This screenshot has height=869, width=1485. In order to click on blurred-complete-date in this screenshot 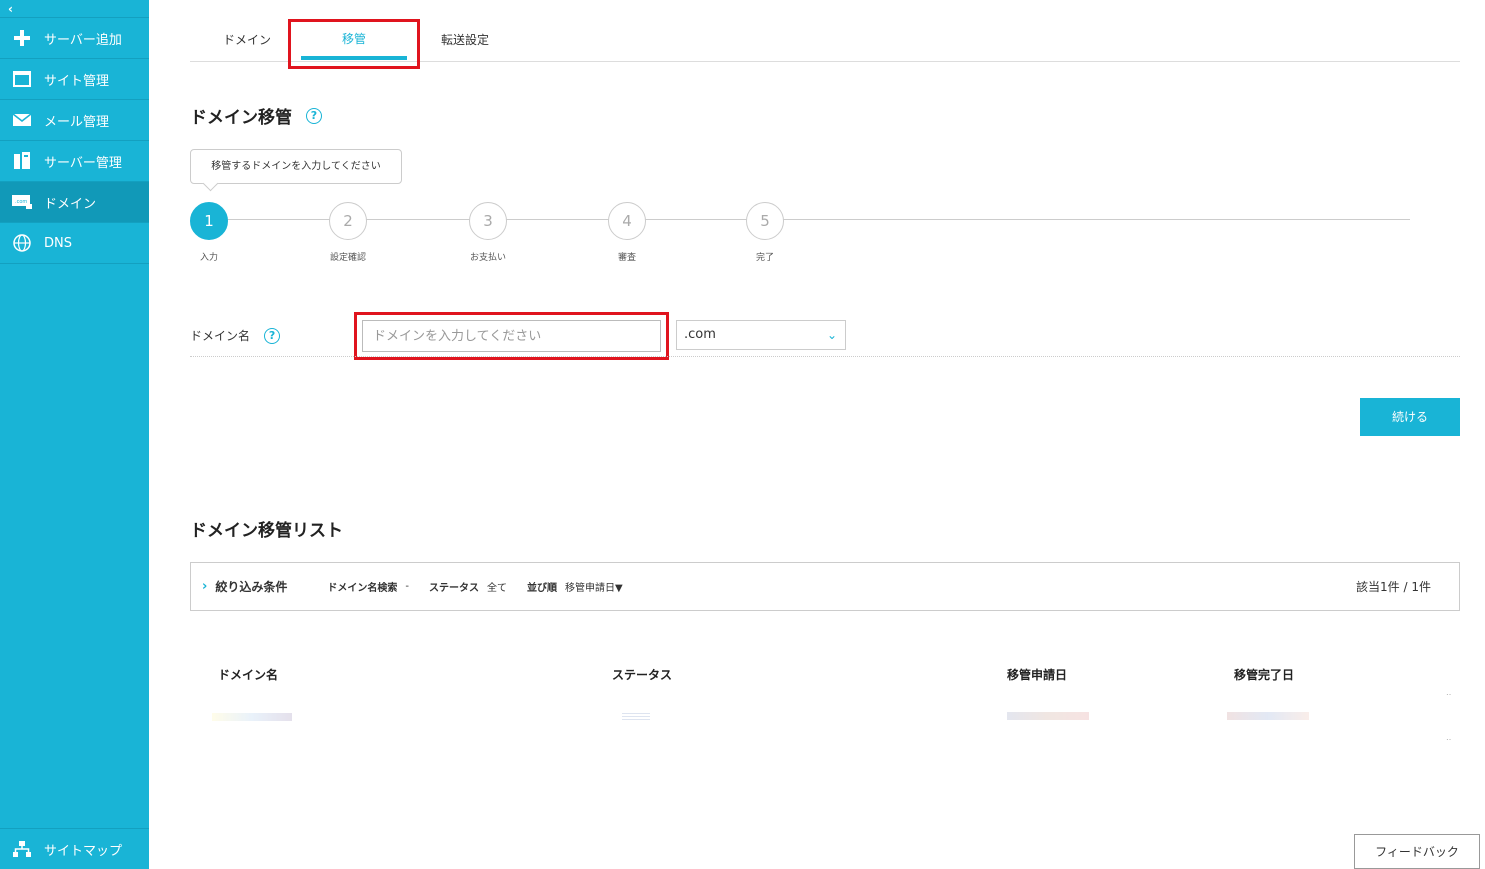, I will do `click(1268, 716)`.